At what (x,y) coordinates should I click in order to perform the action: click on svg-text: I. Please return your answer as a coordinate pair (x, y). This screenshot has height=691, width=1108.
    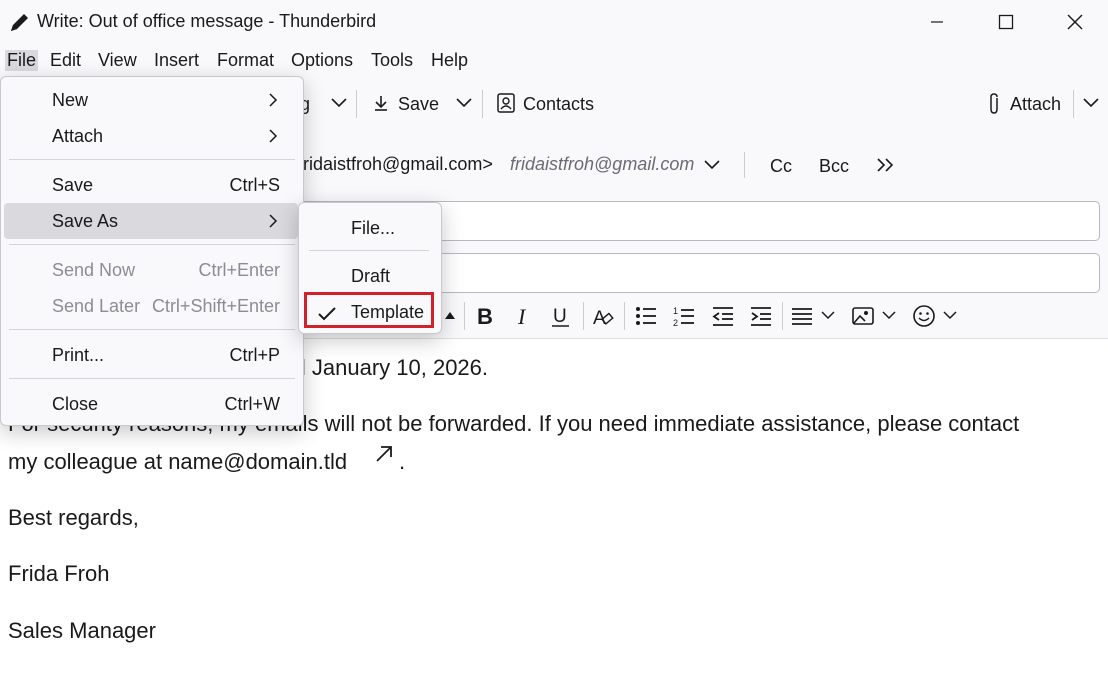
    Looking at the image, I should click on (522, 316).